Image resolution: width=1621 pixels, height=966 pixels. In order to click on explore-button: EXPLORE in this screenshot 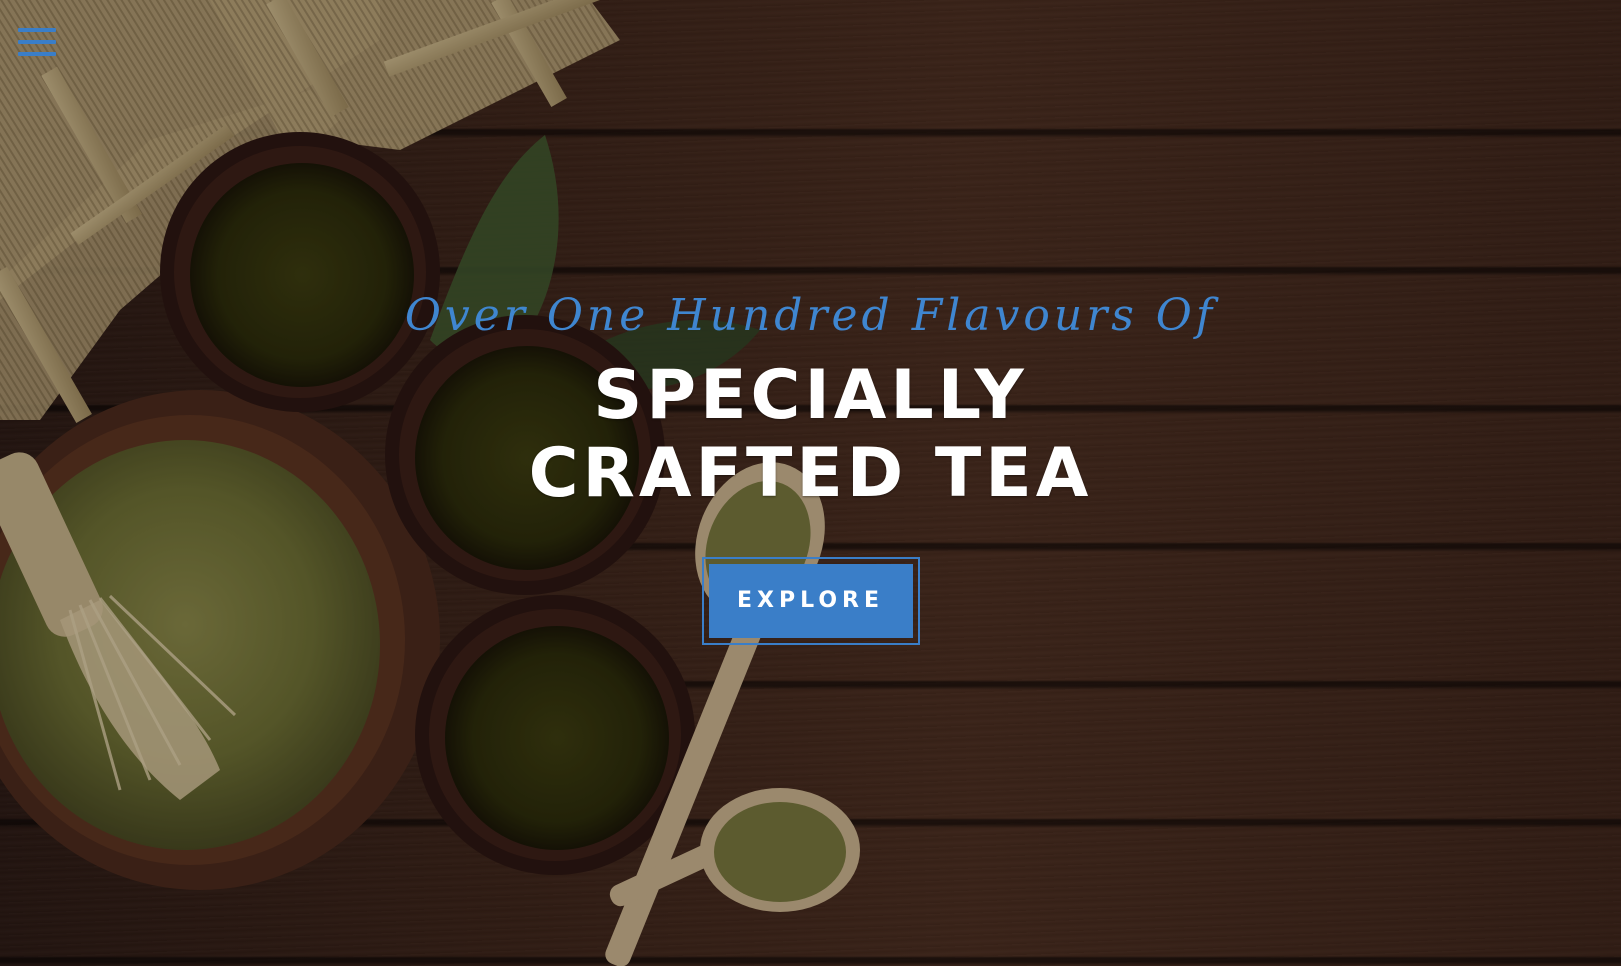, I will do `click(810, 600)`.